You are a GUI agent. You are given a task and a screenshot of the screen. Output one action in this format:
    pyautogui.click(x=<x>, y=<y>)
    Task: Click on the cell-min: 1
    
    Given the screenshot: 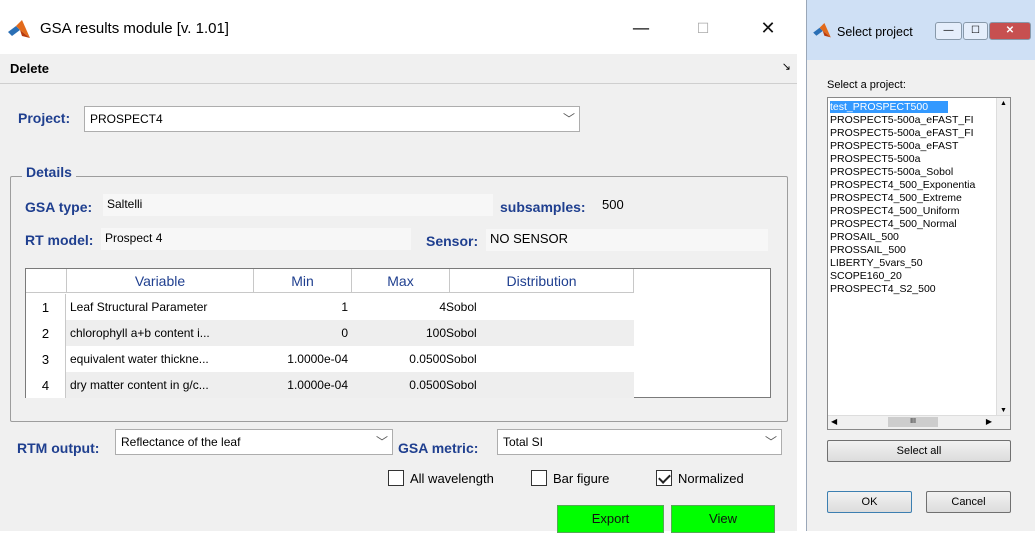 What is the action you would take?
    pyautogui.click(x=301, y=307)
    